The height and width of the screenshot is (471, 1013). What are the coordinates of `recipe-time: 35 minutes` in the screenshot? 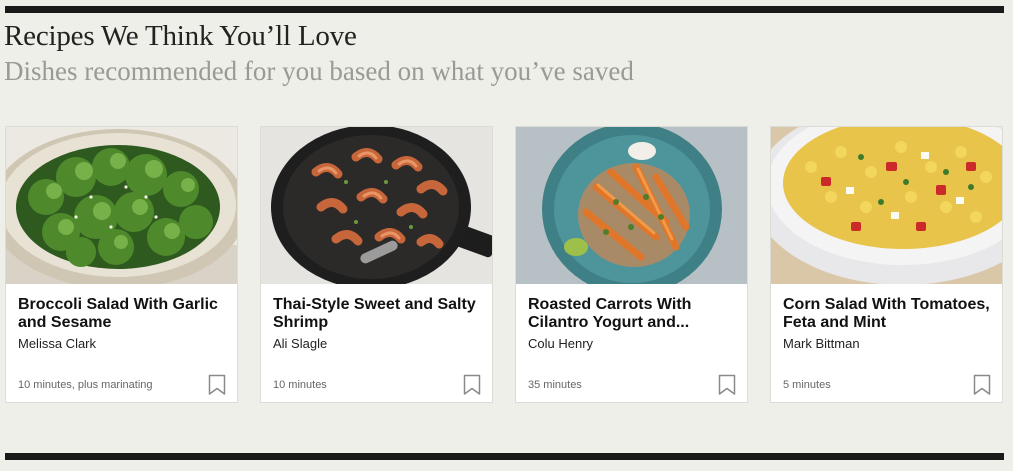 It's located at (555, 385).